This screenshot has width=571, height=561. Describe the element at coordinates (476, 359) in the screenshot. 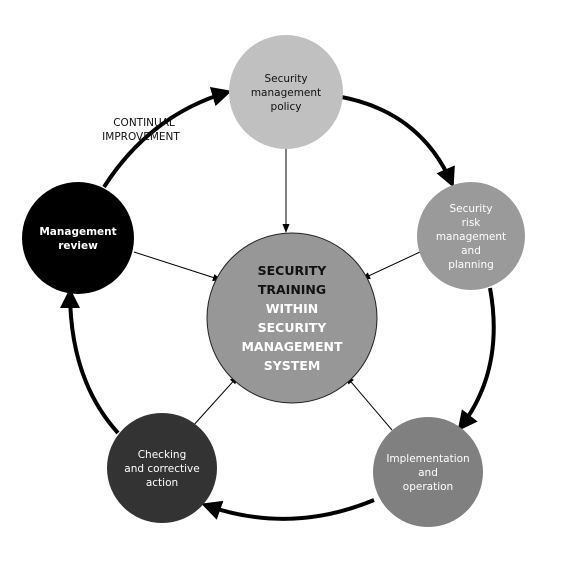

I see `cycle-arrow-risk-to-implementation` at that location.